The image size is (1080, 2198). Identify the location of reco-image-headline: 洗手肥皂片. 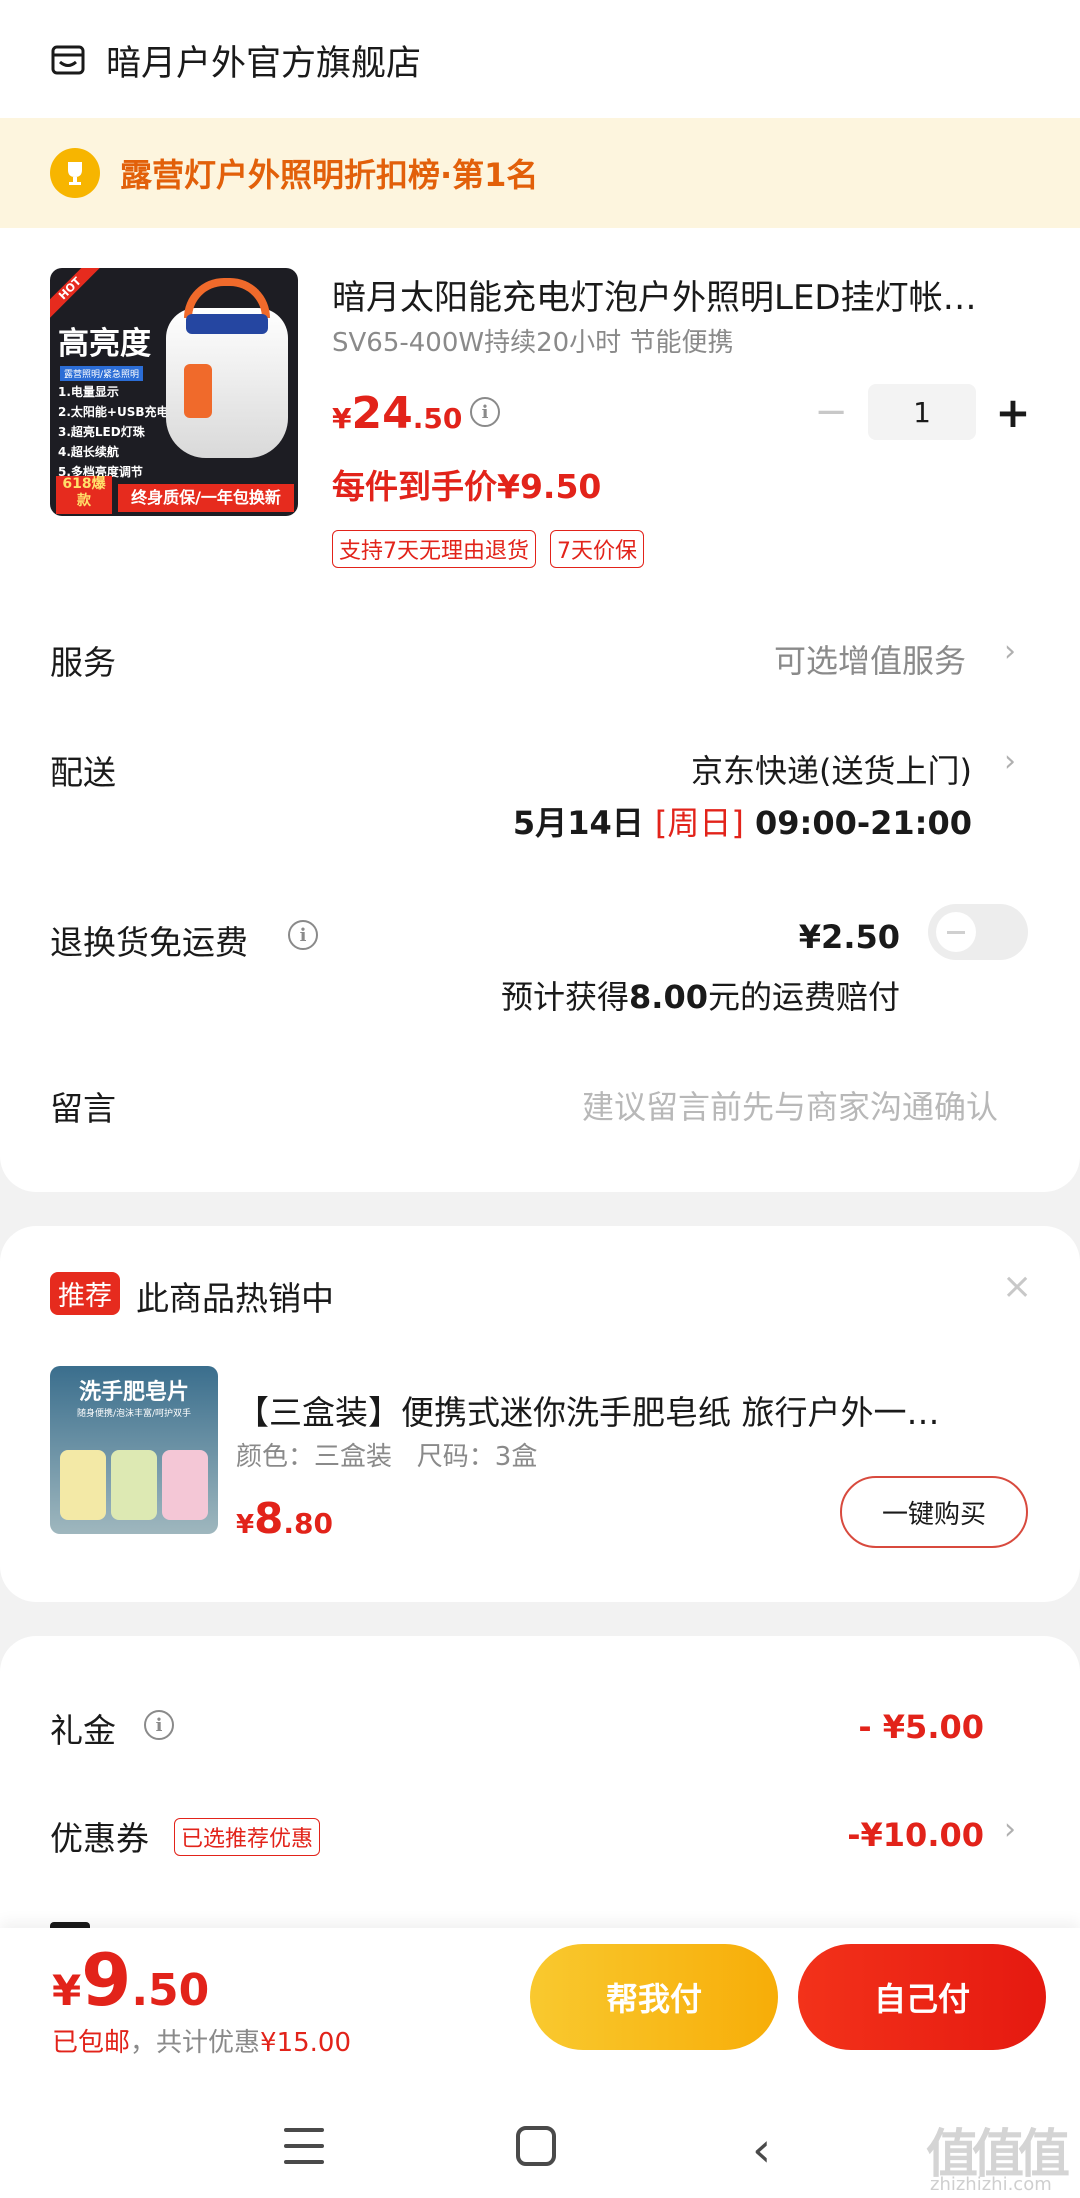
(133, 1392).